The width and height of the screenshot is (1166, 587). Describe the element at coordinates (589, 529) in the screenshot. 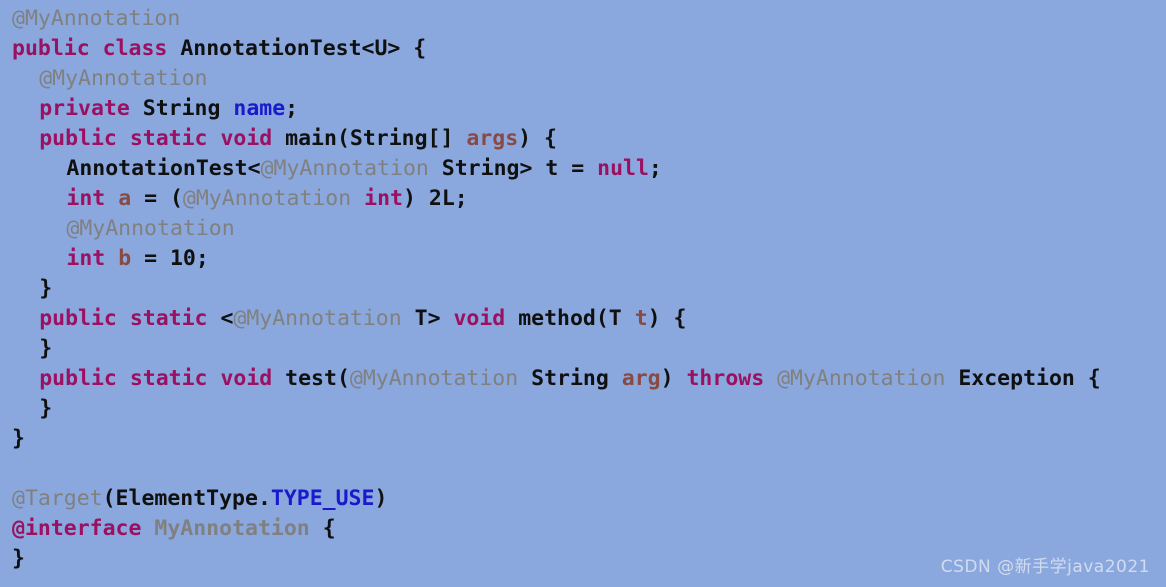

I see `code-line: @interface MyAnnotation {` at that location.